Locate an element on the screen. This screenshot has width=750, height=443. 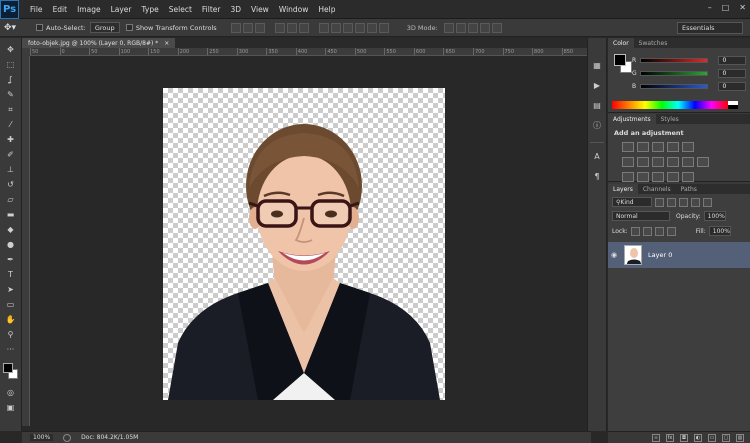
pen-tool-icon: ✒ is located at coordinates (11, 259).